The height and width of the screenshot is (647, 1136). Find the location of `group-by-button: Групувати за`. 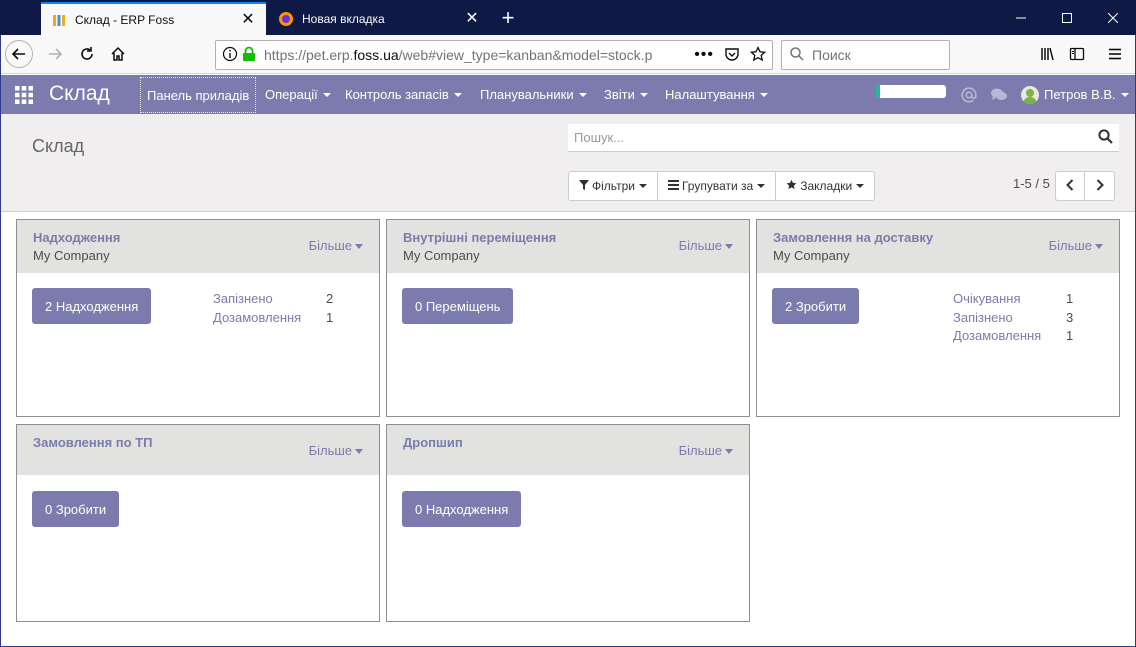

group-by-button: Групувати за is located at coordinates (717, 186).